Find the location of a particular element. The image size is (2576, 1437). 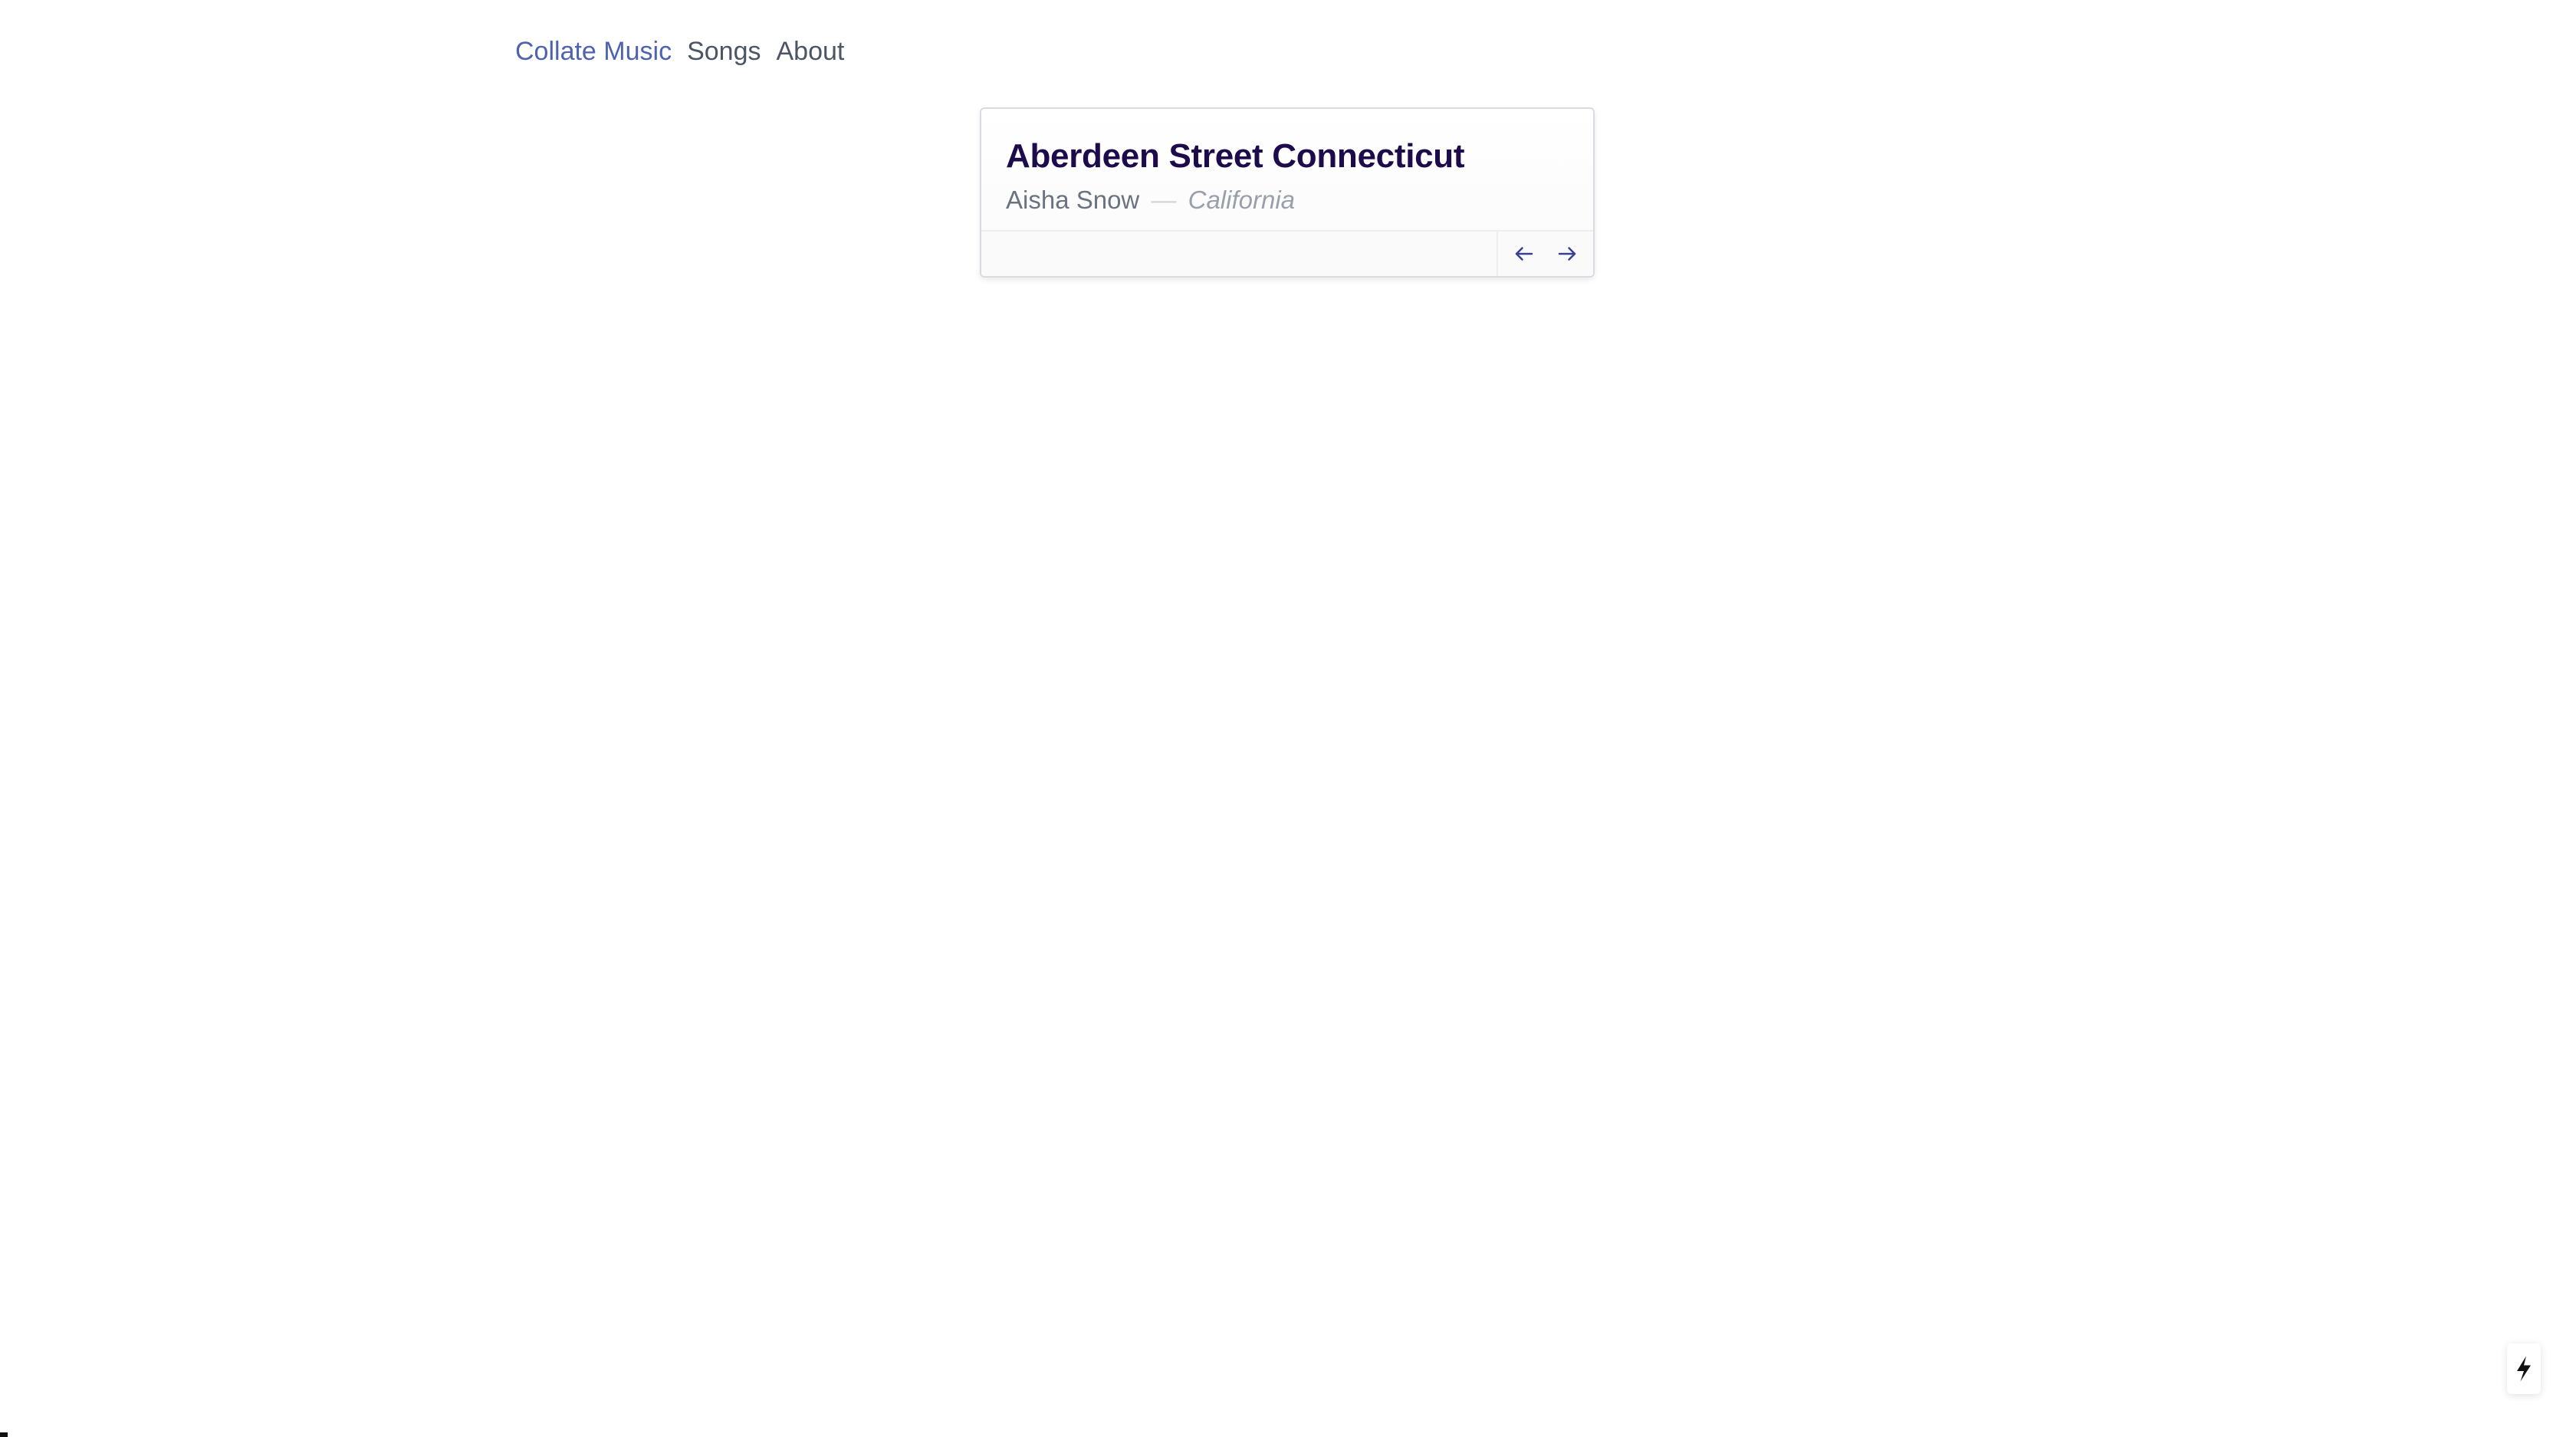

nav-link-about: About is located at coordinates (810, 52).